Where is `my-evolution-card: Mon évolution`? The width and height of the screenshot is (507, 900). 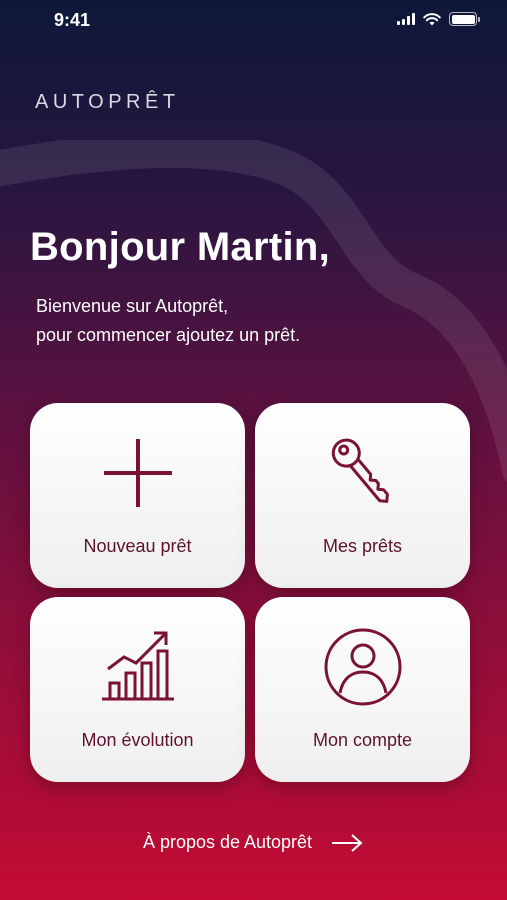
my-evolution-card: Mon évolution is located at coordinates (137, 689).